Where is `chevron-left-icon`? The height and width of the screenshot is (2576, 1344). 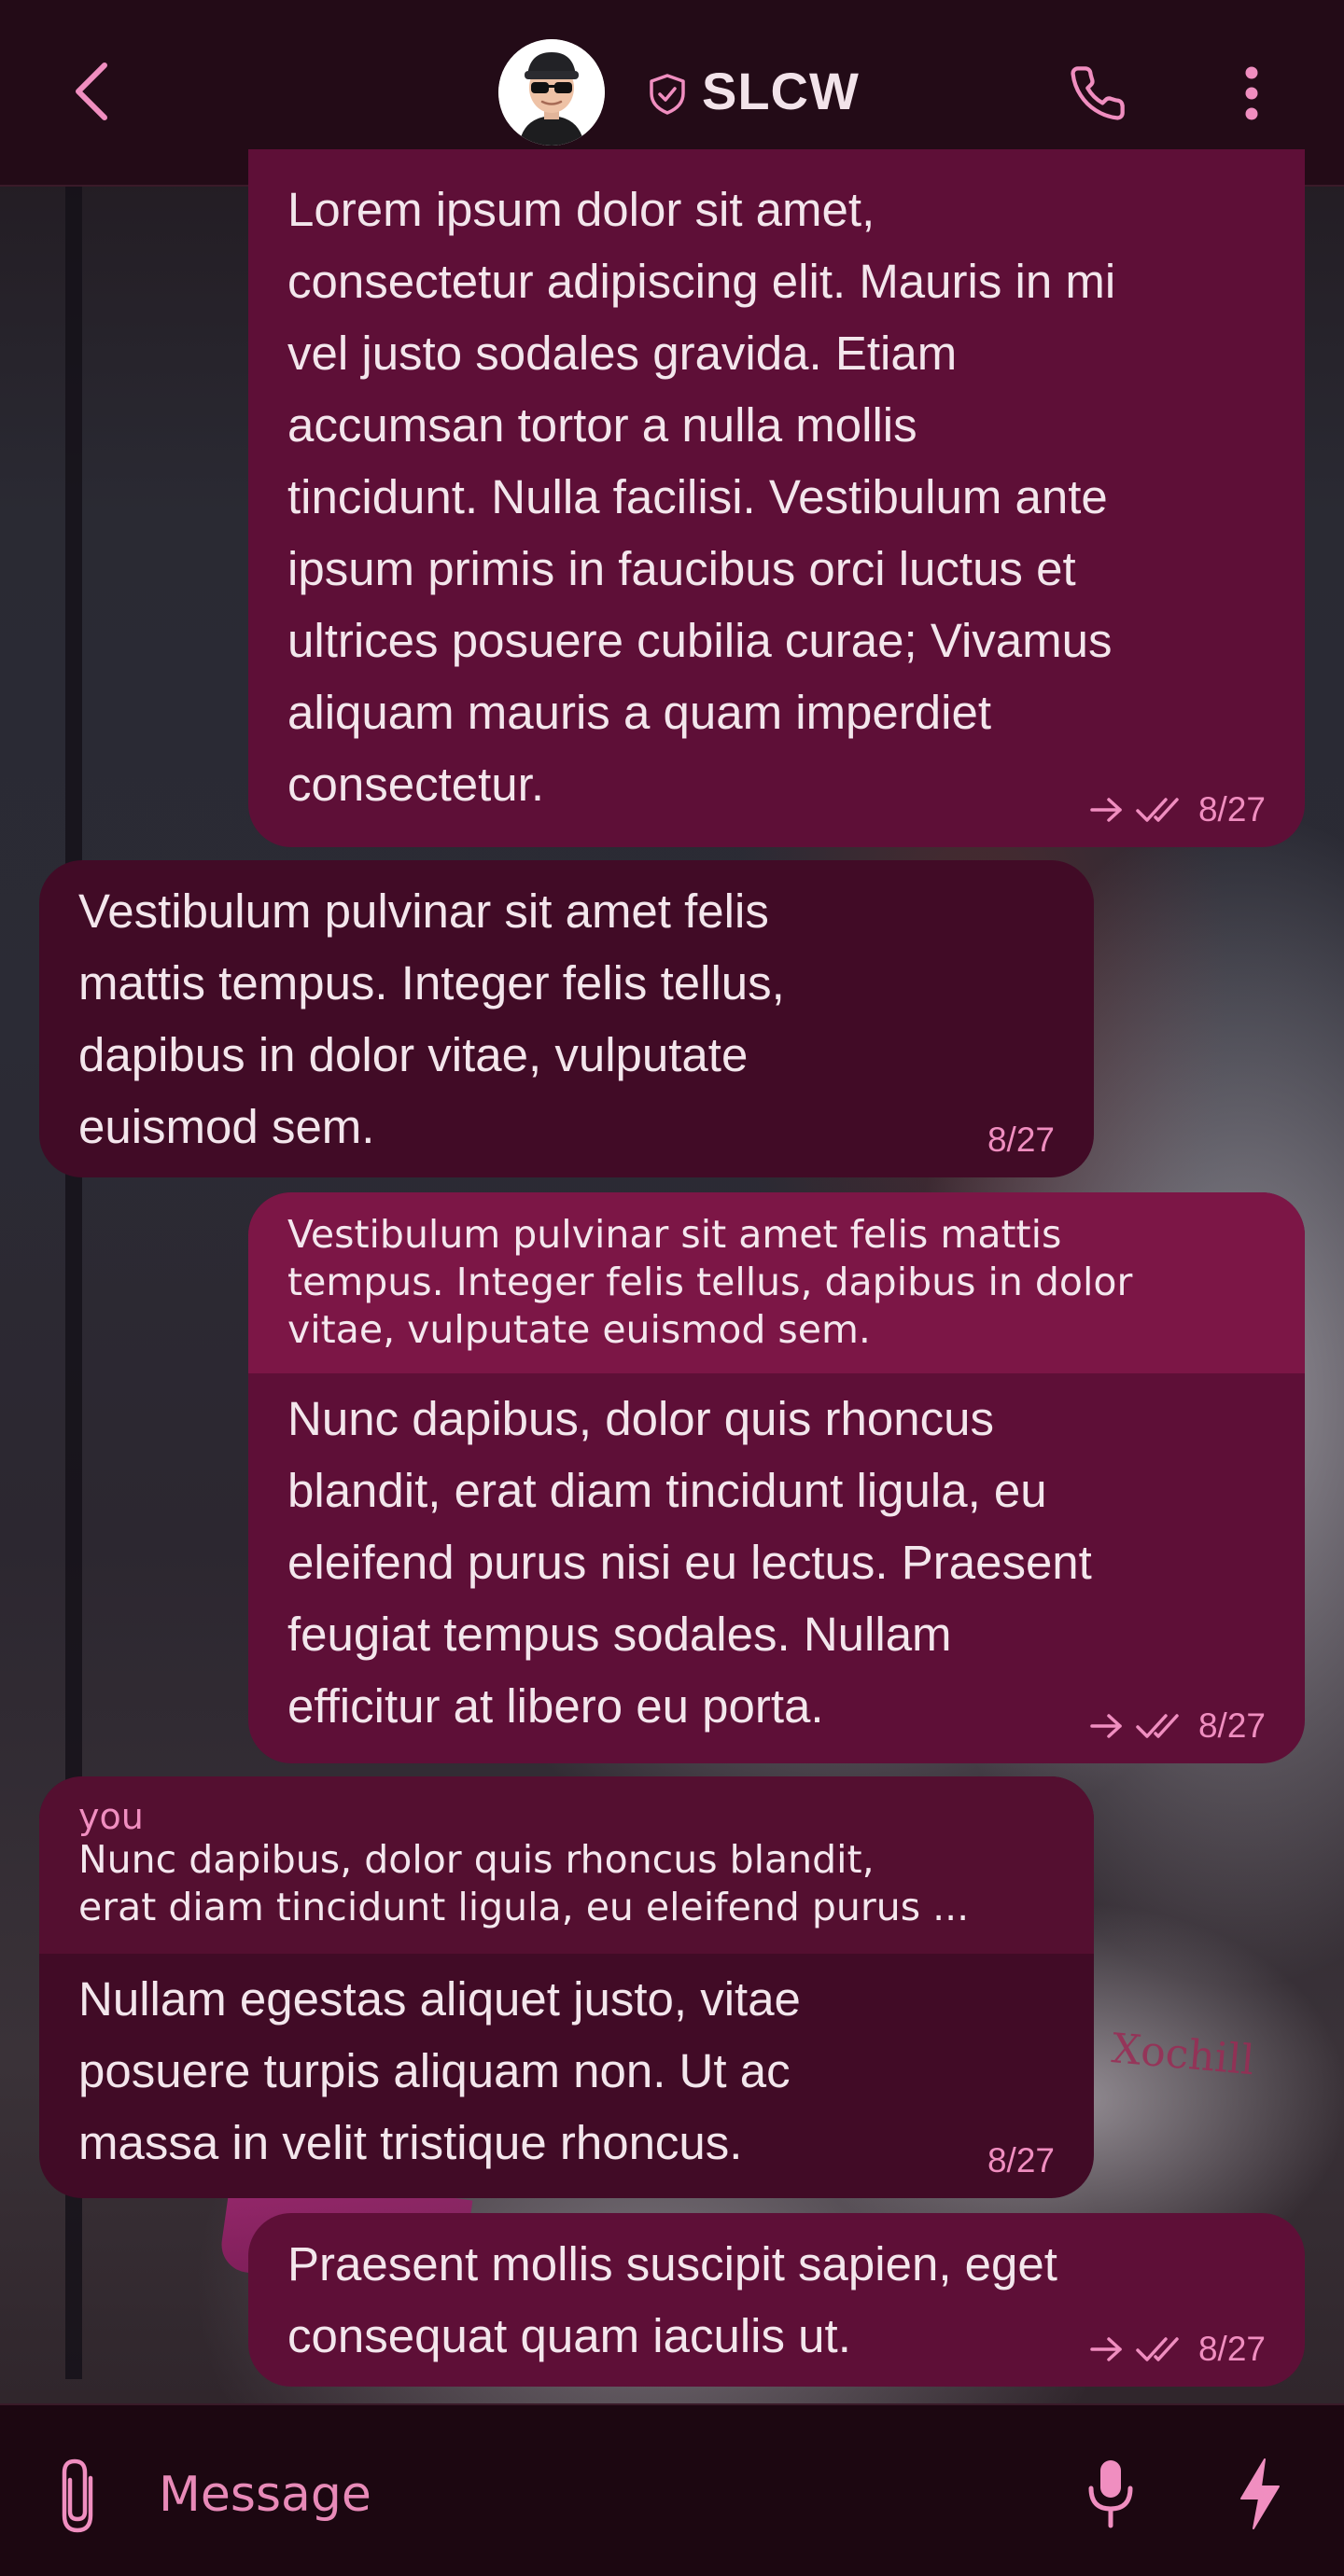
chevron-left-icon is located at coordinates (91, 91).